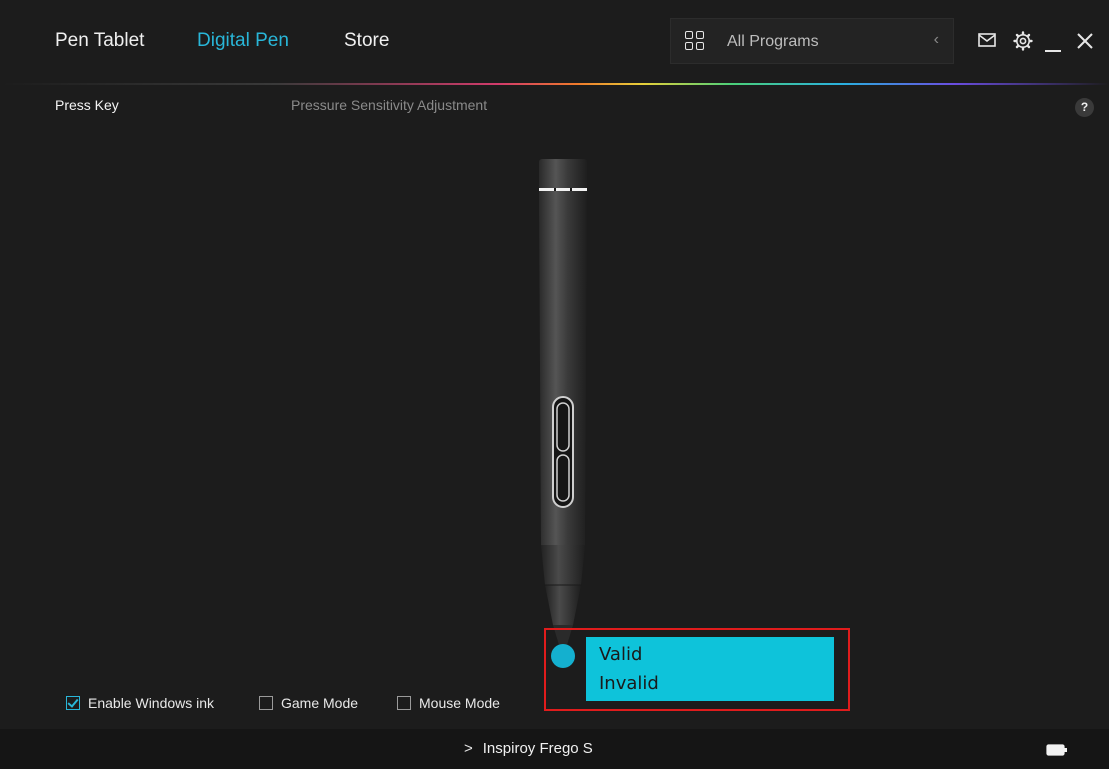  I want to click on tab-store: Store, so click(366, 41).